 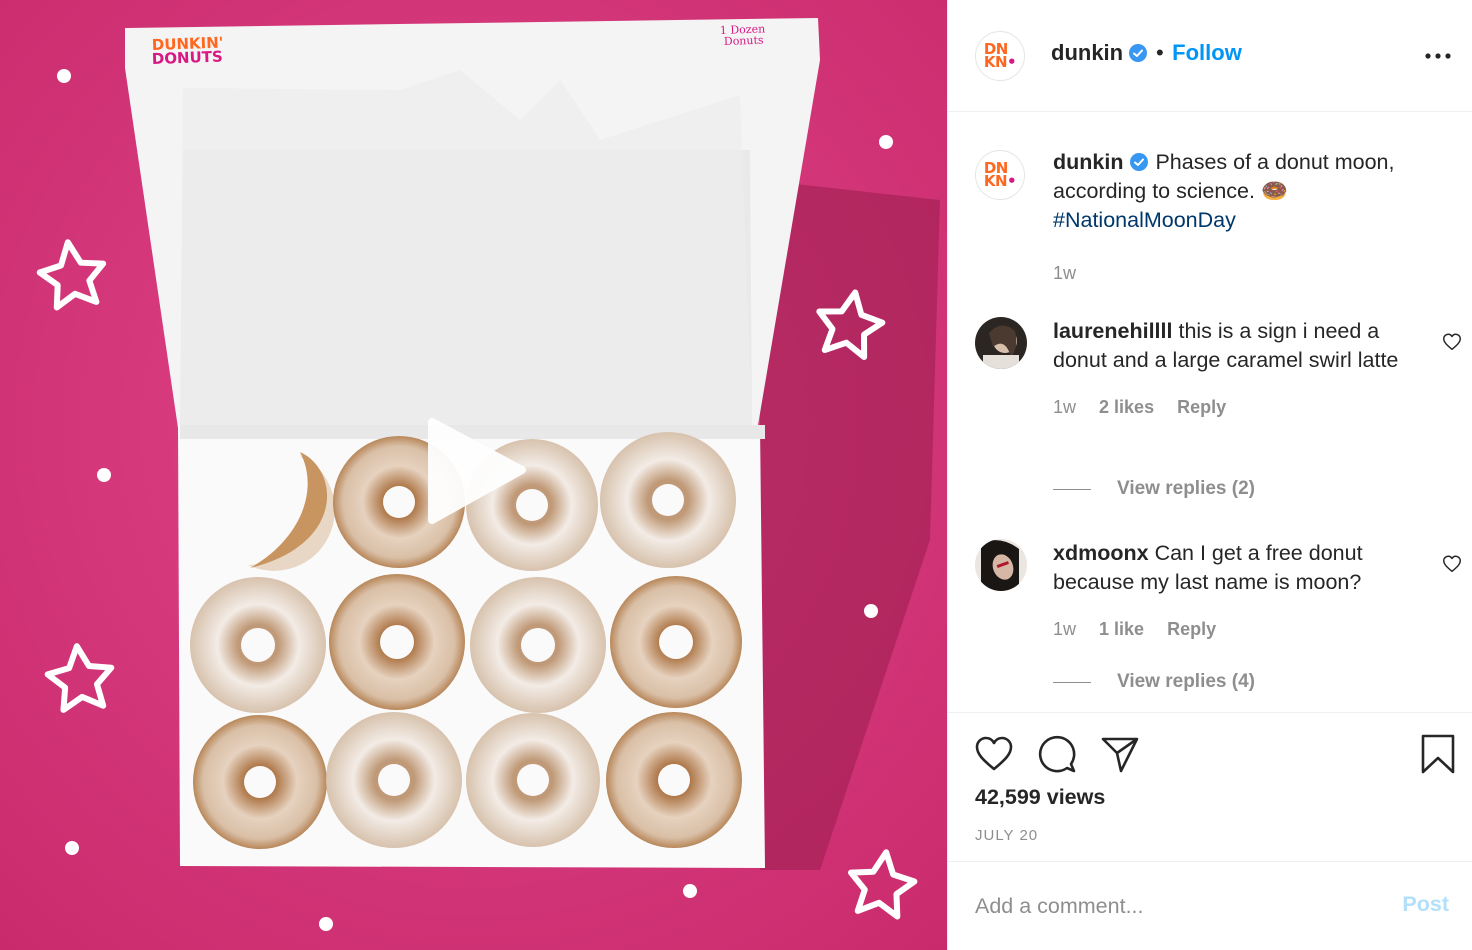 What do you see at coordinates (1210, 787) in the screenshot?
I see `post-actions: 42,599 views JULY 20` at bounding box center [1210, 787].